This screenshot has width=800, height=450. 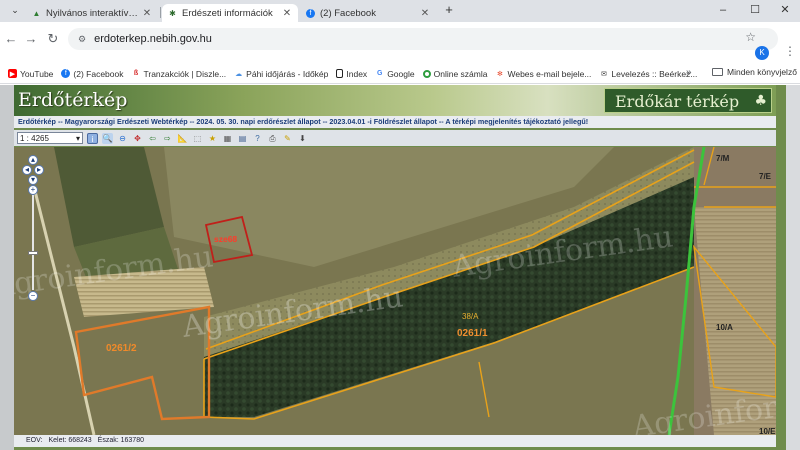 What do you see at coordinates (717, 72) in the screenshot?
I see `folder-icon` at bounding box center [717, 72].